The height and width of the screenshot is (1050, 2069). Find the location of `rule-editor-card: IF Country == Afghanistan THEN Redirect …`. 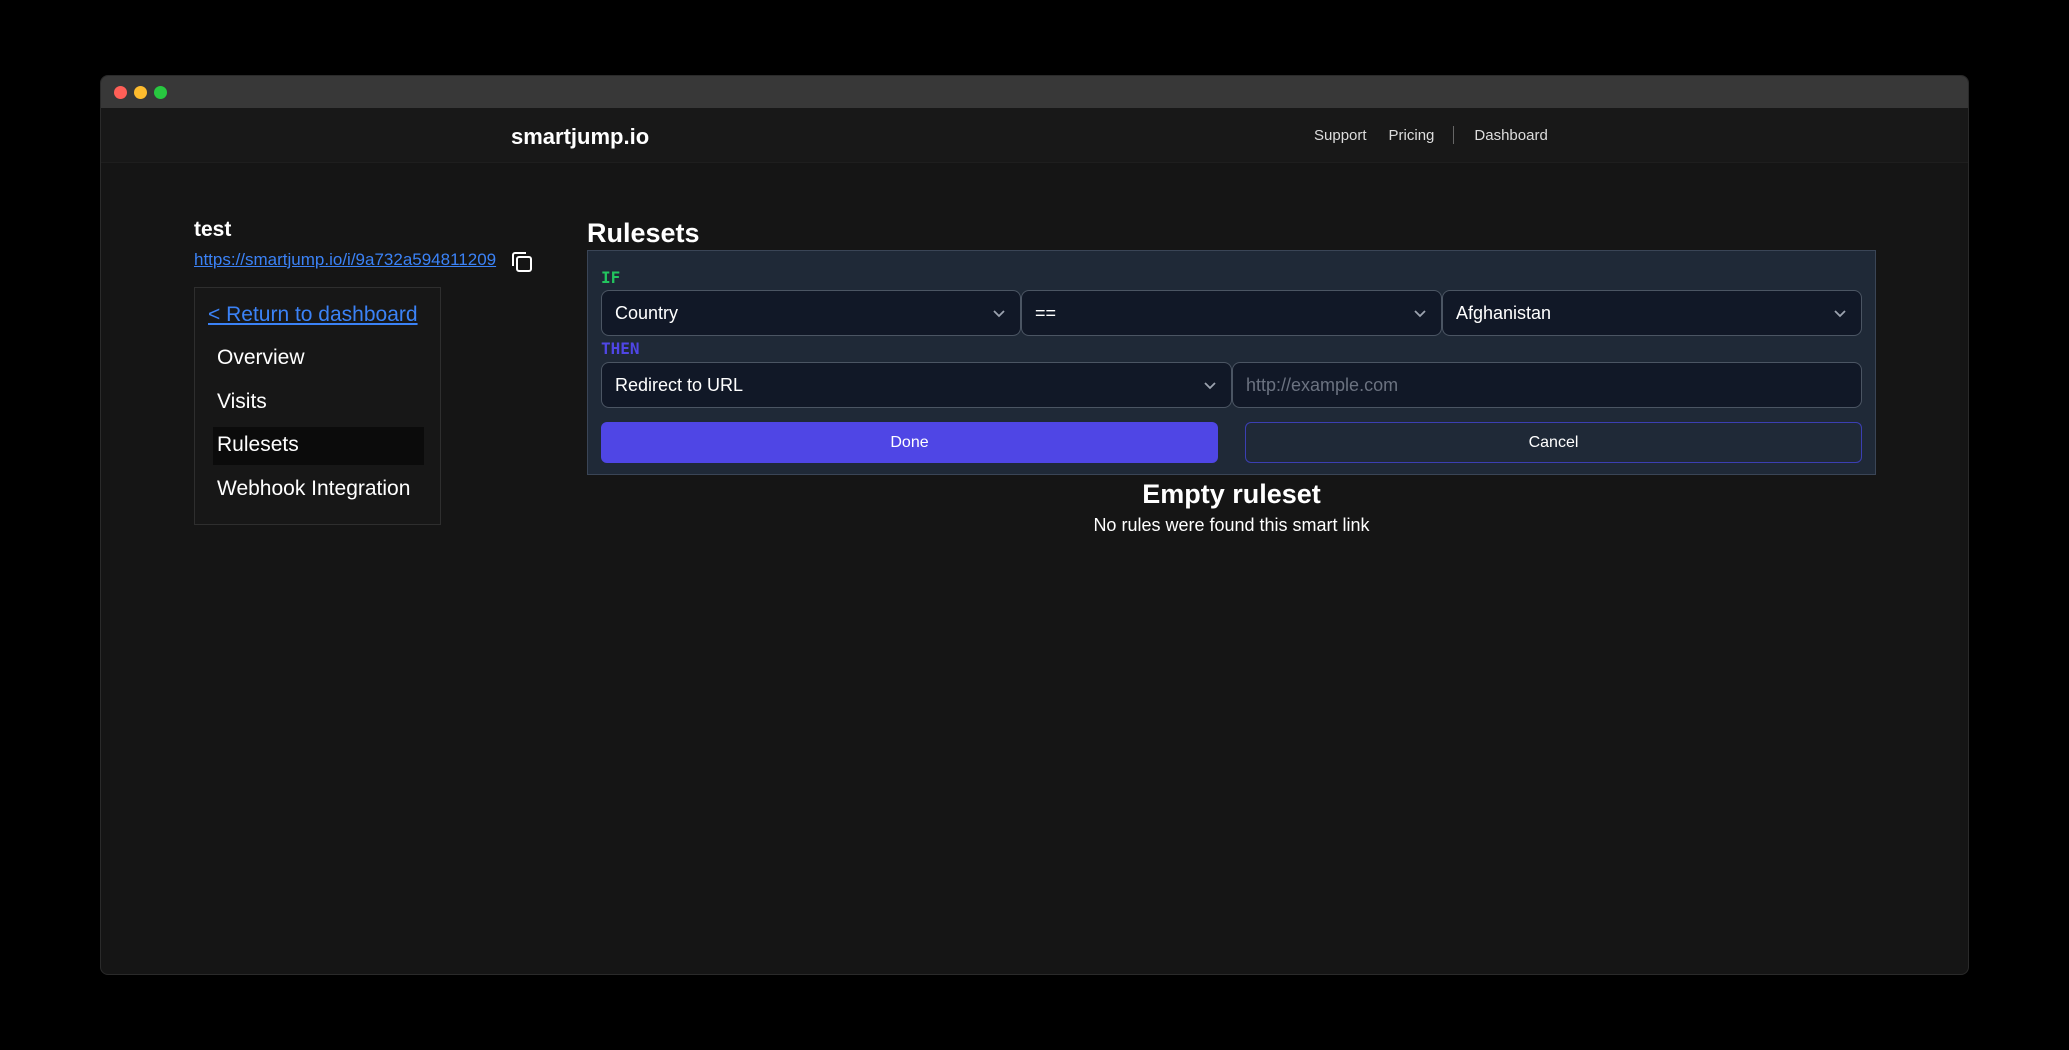

rule-editor-card: IF Country == Afghanistan THEN Redirect … is located at coordinates (1231, 362).